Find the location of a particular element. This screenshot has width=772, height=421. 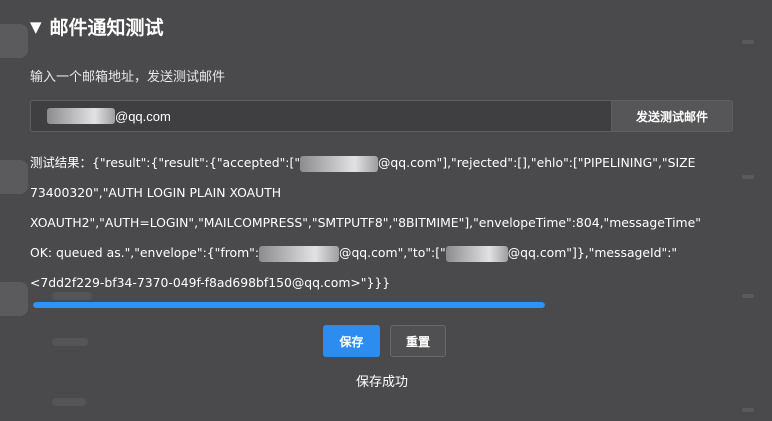

collapse-triangle-icon: ▼ is located at coordinates (36, 27).